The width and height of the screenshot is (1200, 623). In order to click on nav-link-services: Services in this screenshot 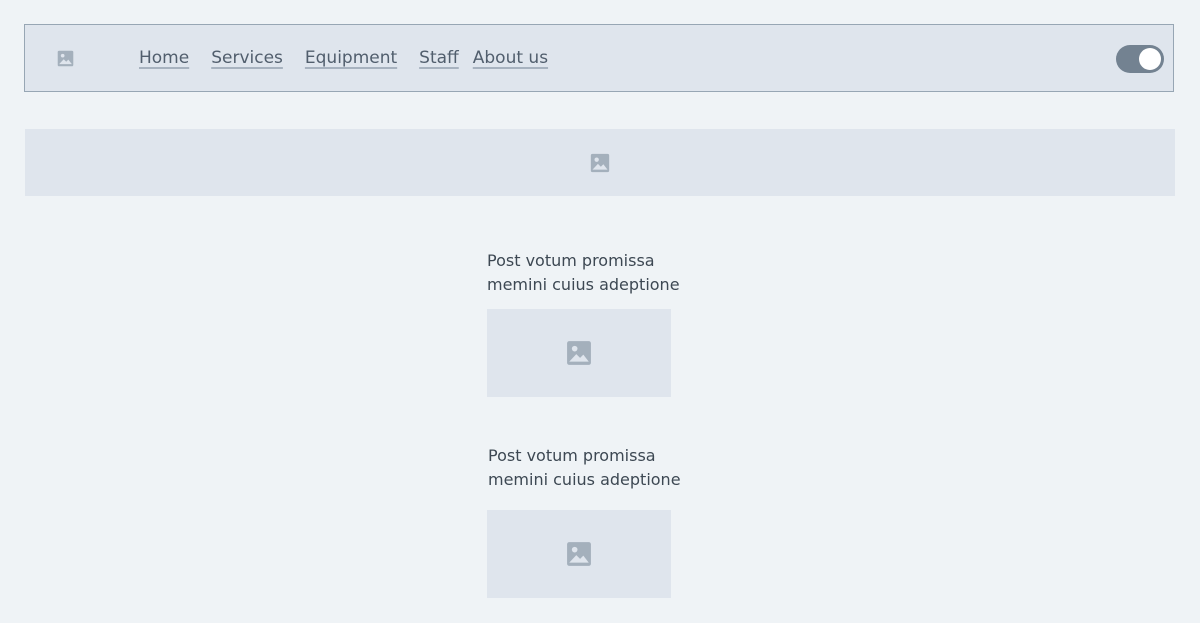, I will do `click(247, 58)`.